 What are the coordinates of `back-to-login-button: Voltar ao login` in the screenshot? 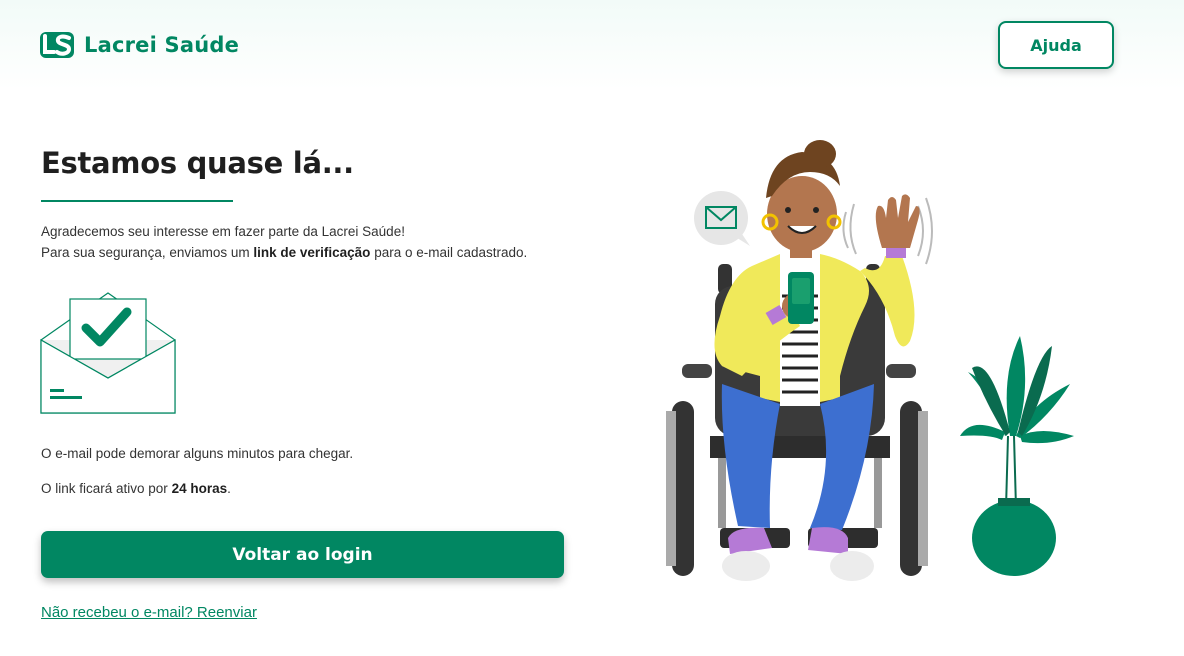 It's located at (302, 554).